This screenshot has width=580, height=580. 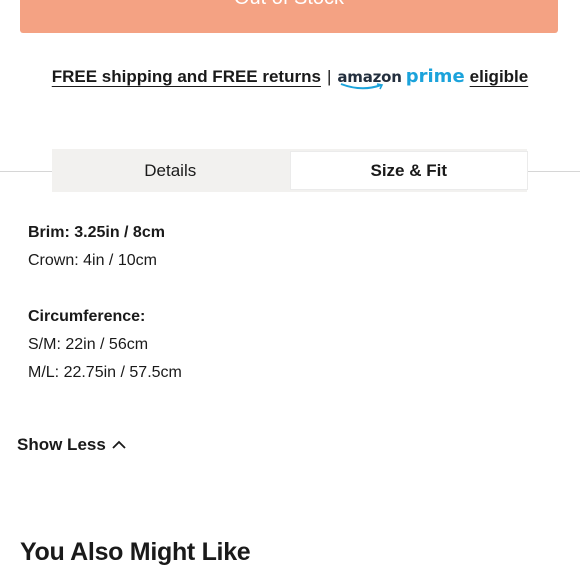 I want to click on product-info-tabs: Details Size & Fit, so click(x=289, y=170).